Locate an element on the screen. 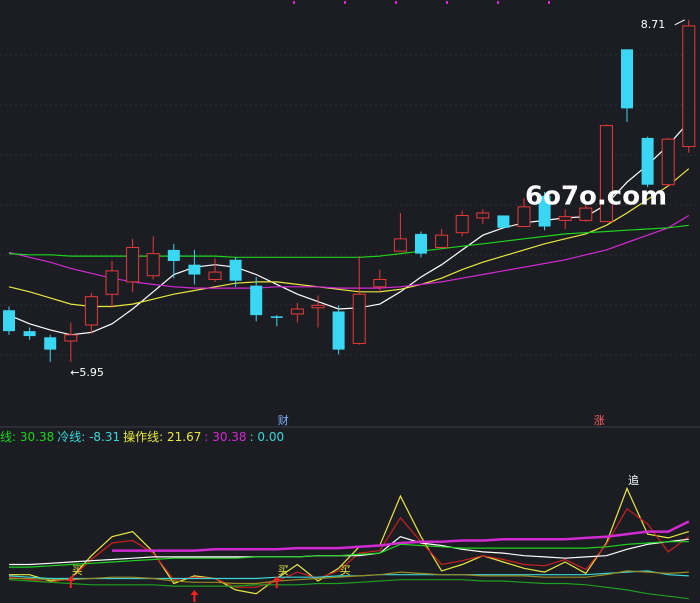 The width and height of the screenshot is (700, 603). high-price-pointer is located at coordinates (680, 22).